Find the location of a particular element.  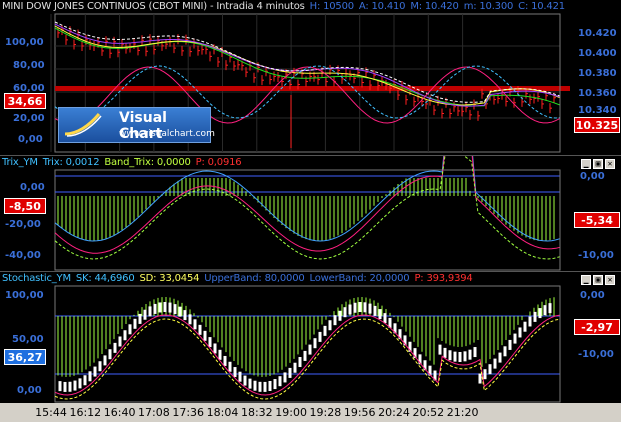

time-tick: 17:36 is located at coordinates (188, 412).